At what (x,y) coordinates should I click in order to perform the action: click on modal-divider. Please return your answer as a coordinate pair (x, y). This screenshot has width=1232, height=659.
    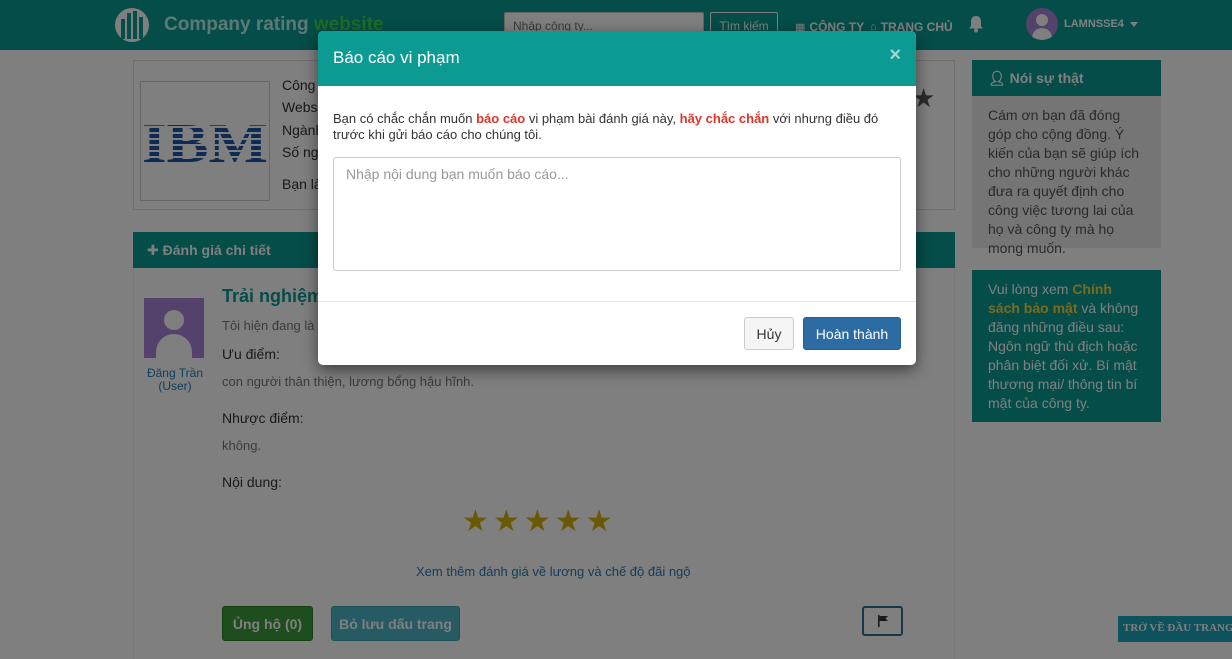
    Looking at the image, I should click on (617, 301).